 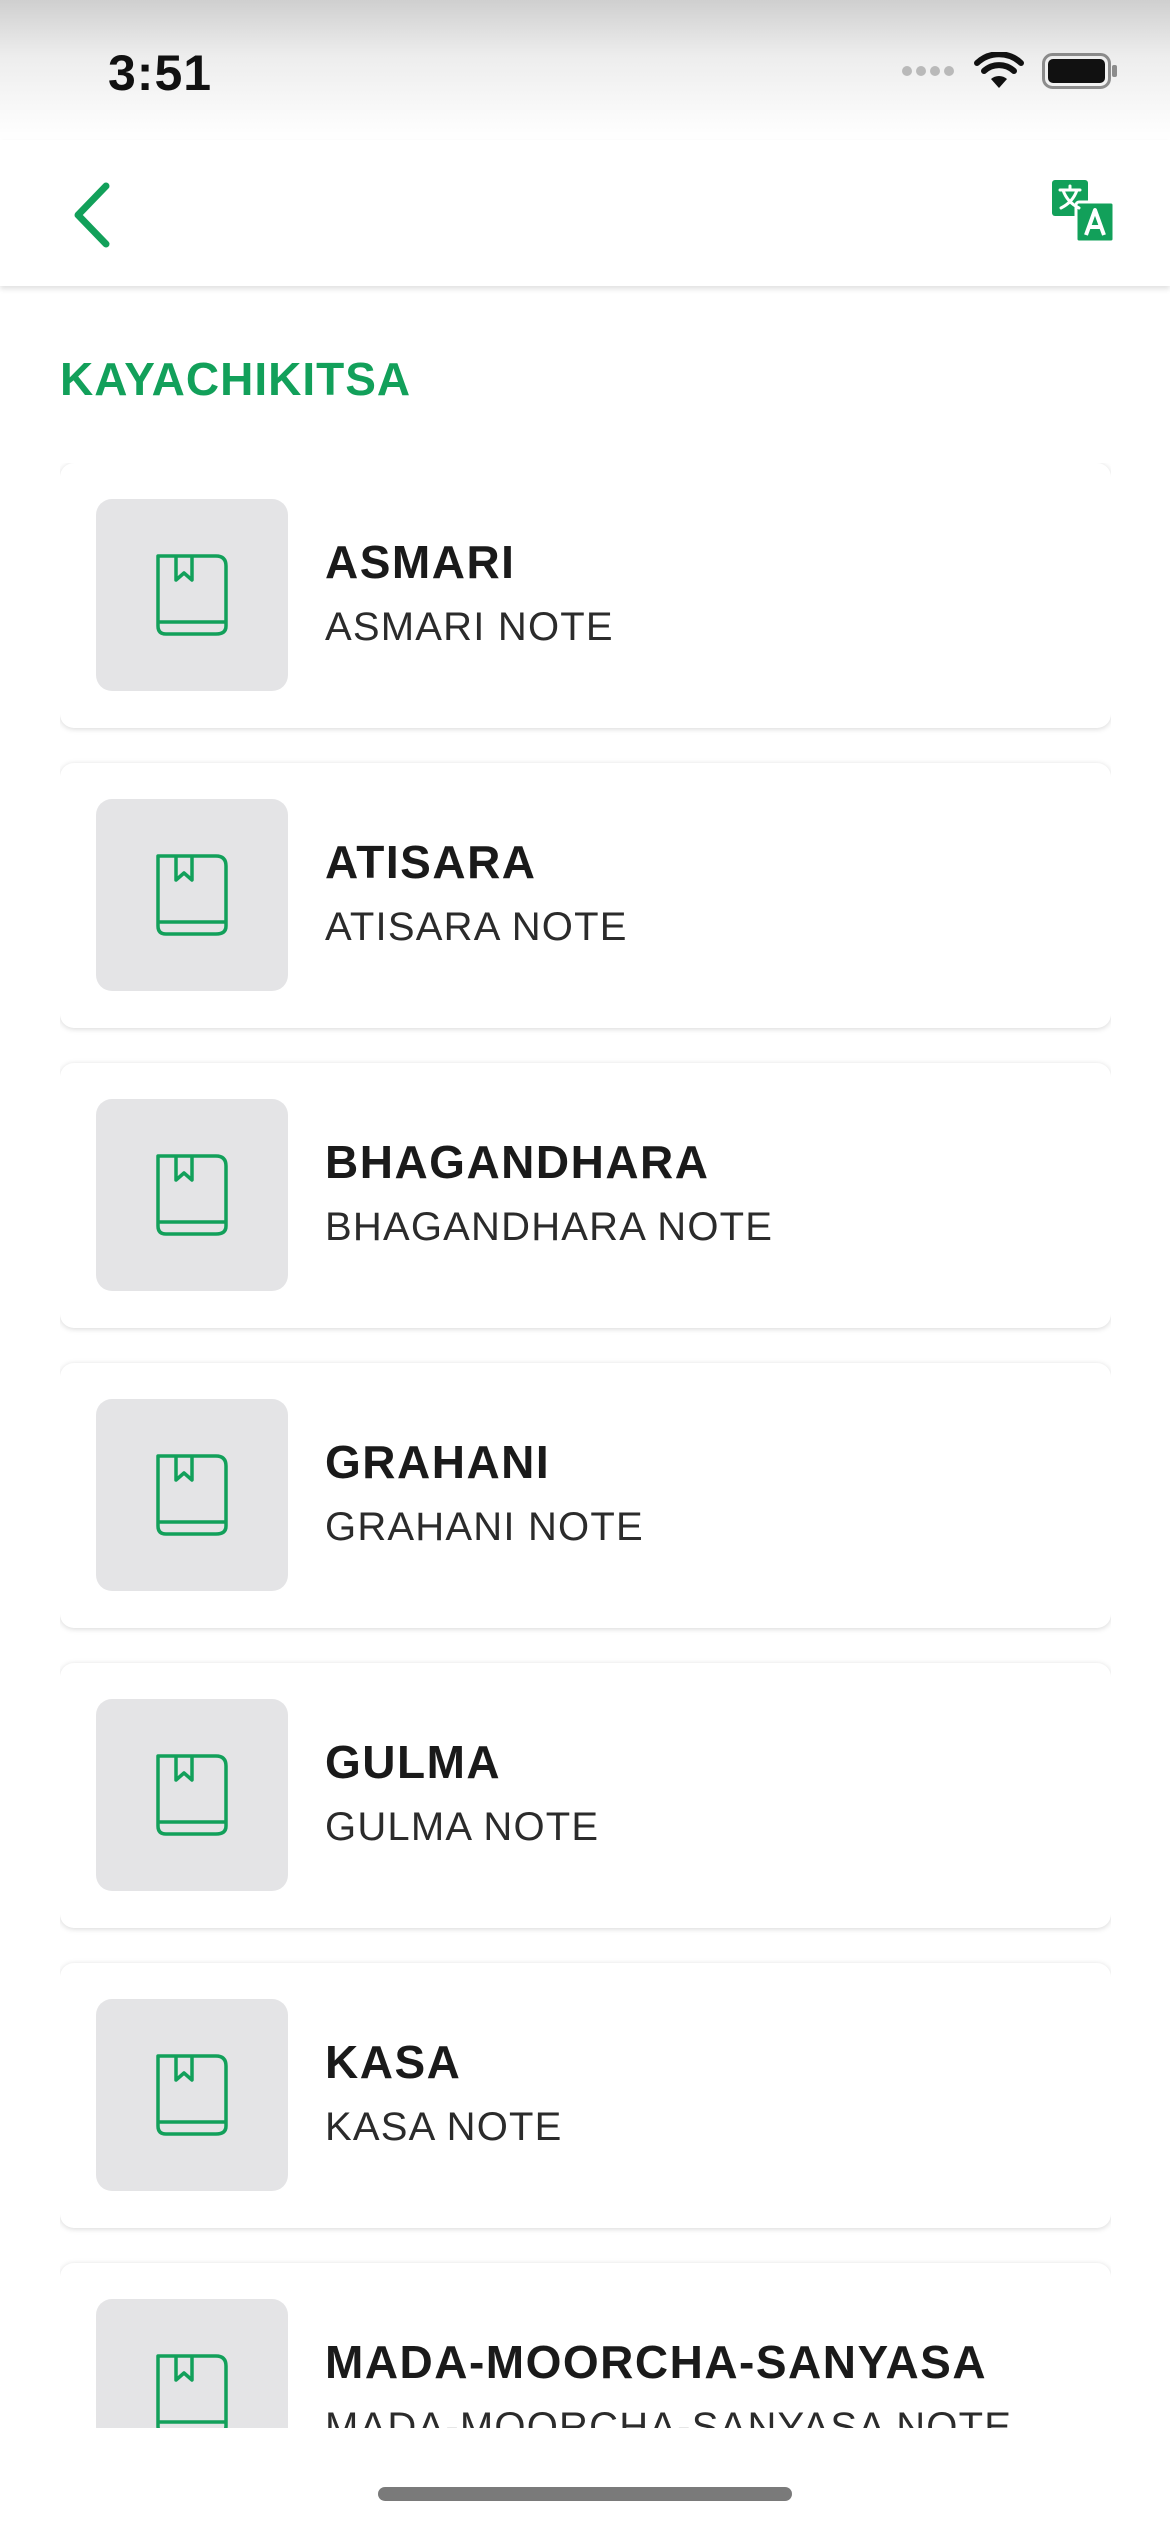 I want to click on item-title: ATISARA, so click(x=431, y=862).